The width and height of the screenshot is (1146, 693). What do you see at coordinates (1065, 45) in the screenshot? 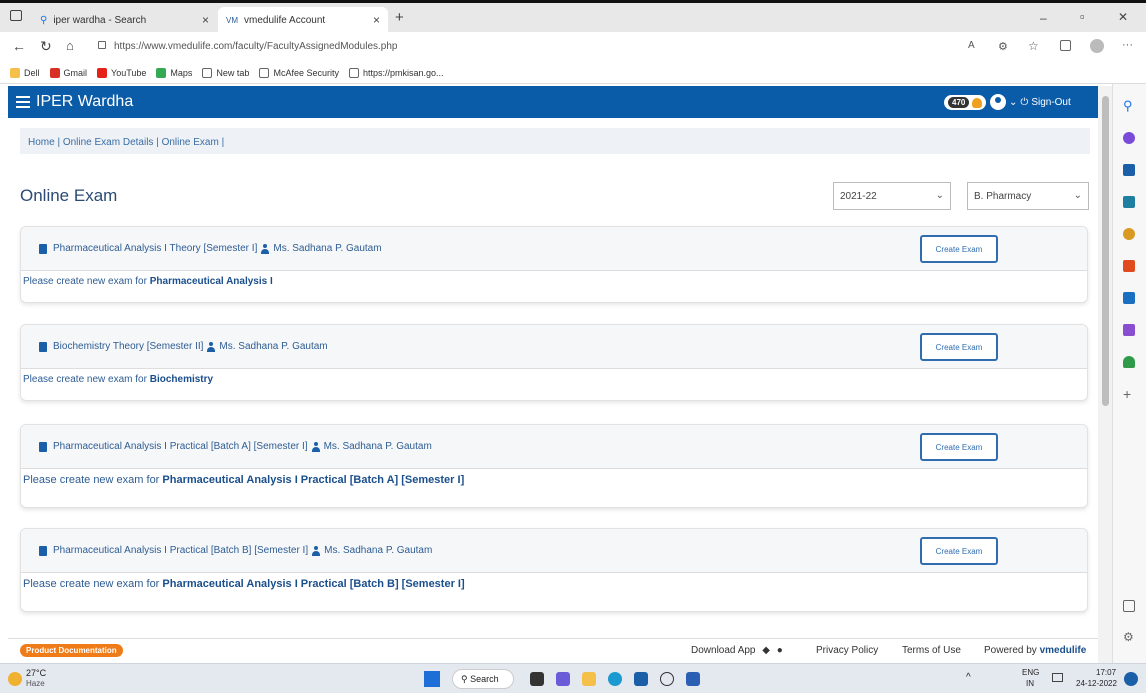
I see `collections-icon` at bounding box center [1065, 45].